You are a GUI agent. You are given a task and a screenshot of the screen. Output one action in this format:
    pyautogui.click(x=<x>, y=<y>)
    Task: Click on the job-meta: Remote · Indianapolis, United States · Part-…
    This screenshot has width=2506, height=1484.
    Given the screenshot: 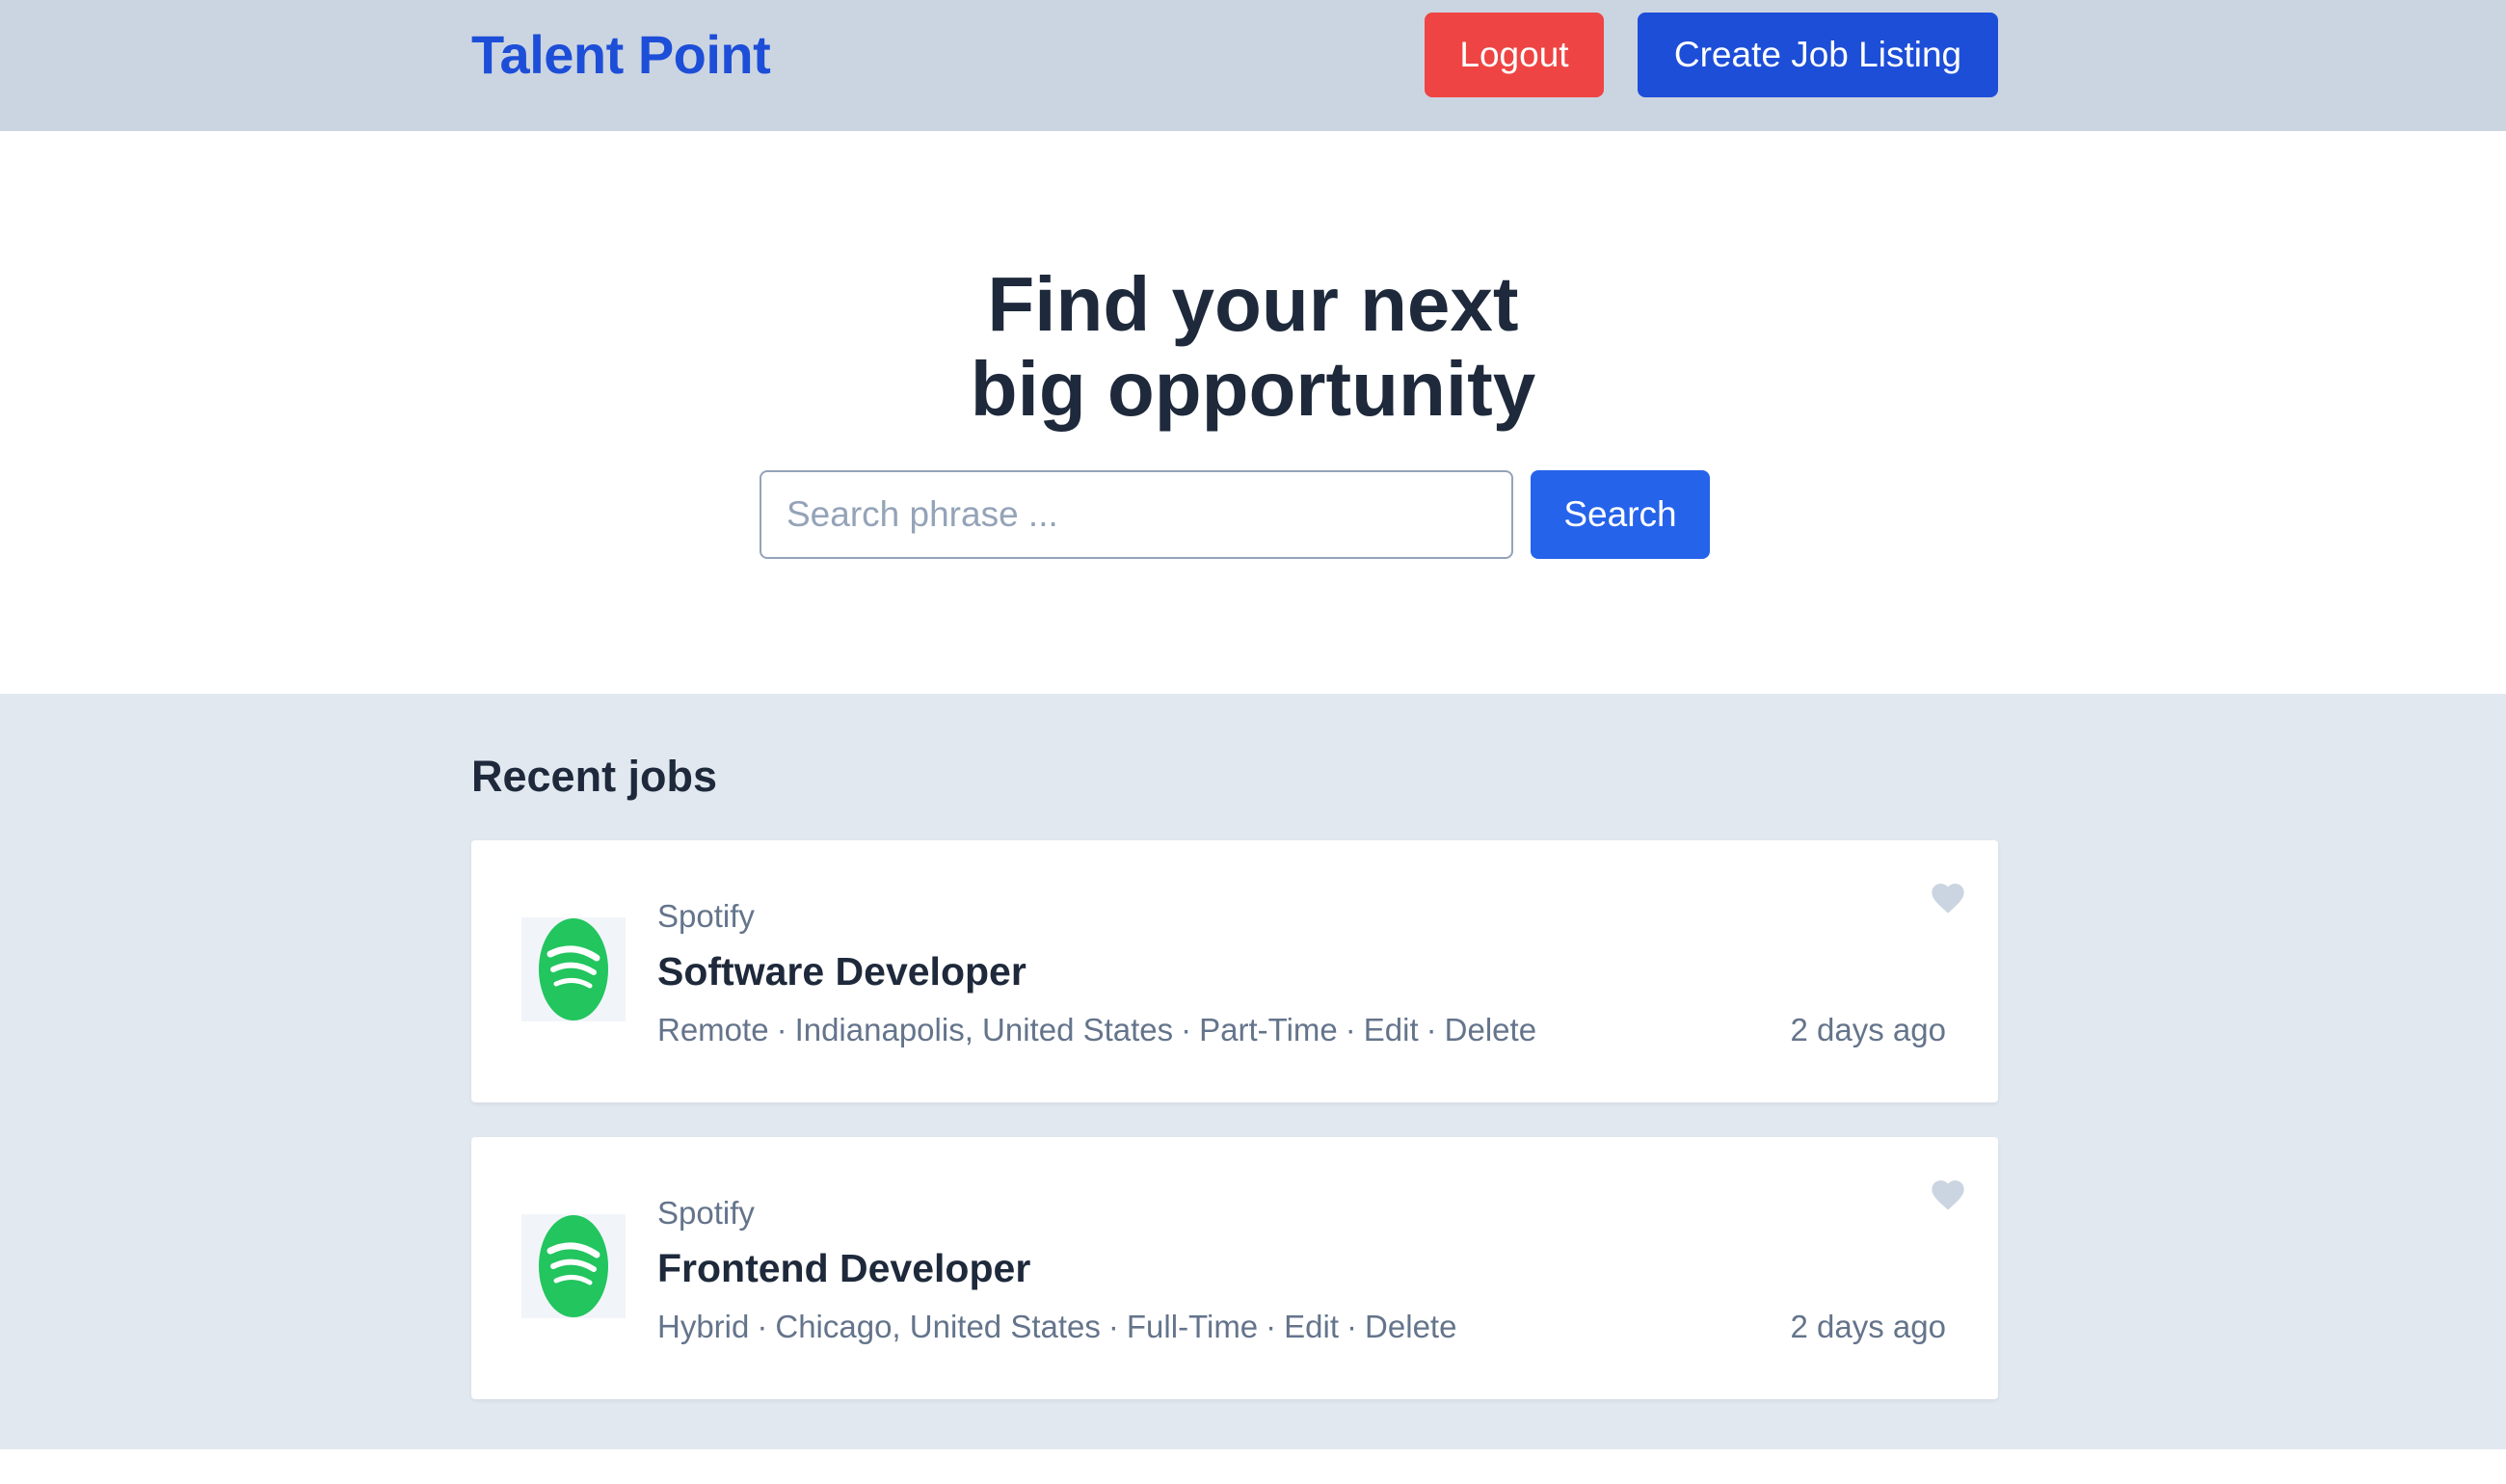 What is the action you would take?
    pyautogui.click(x=1096, y=1030)
    